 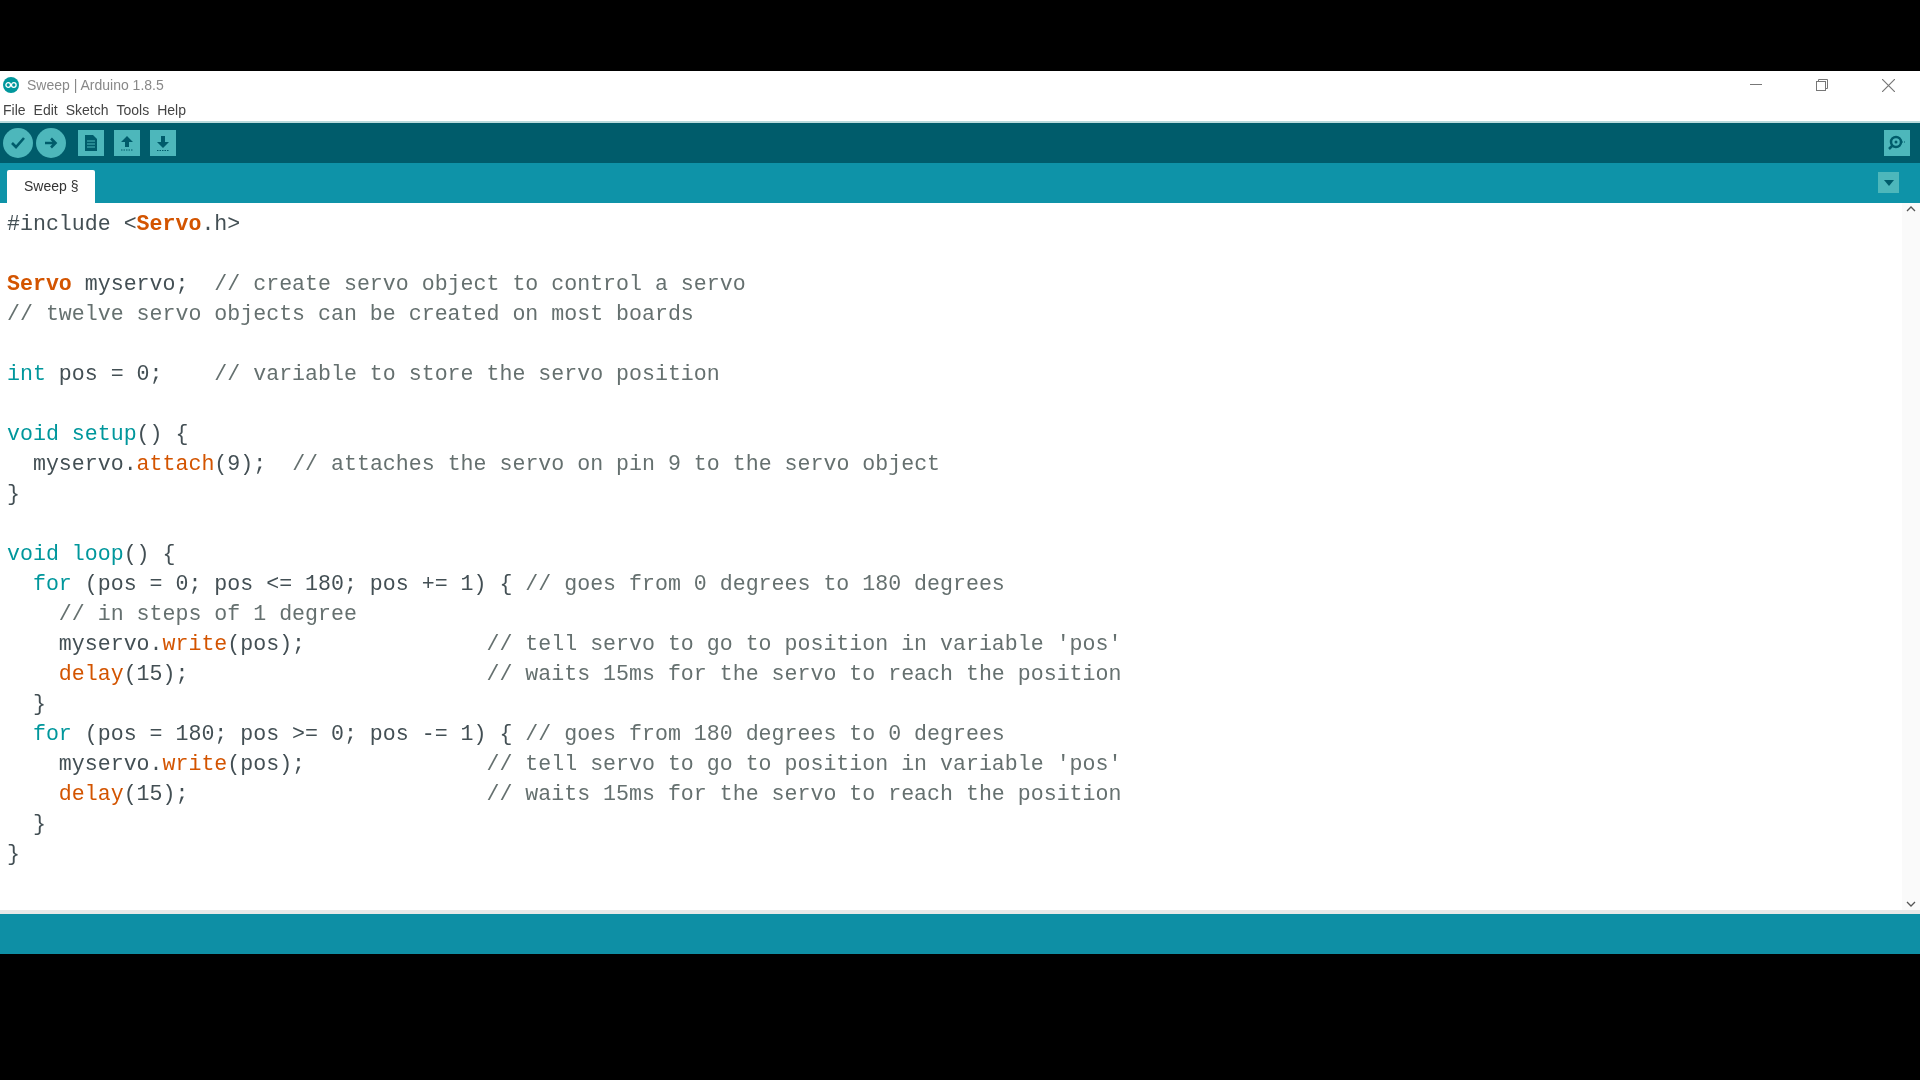 I want to click on arrow-up-icon, so click(x=127, y=143).